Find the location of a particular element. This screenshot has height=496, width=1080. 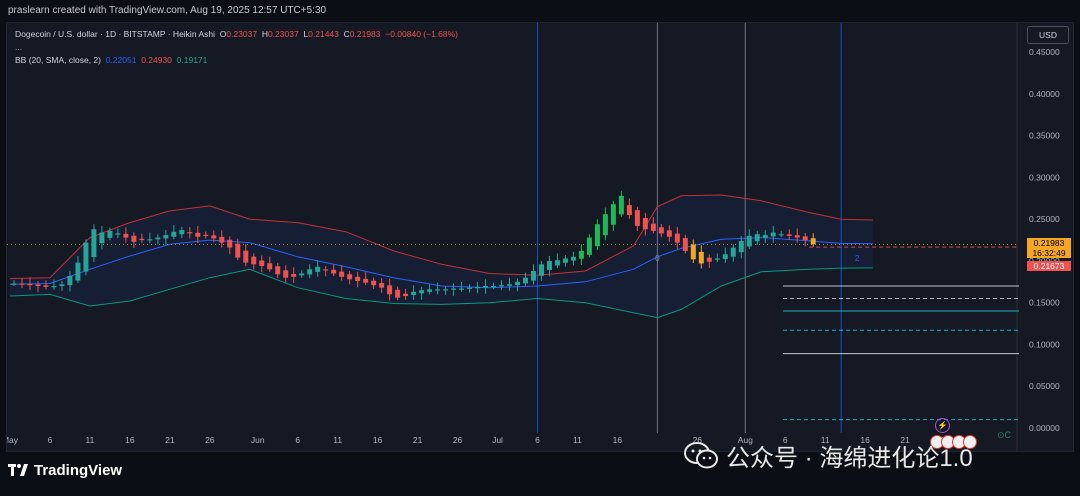

y-tick-label: 0.00000 is located at coordinates (1044, 428).